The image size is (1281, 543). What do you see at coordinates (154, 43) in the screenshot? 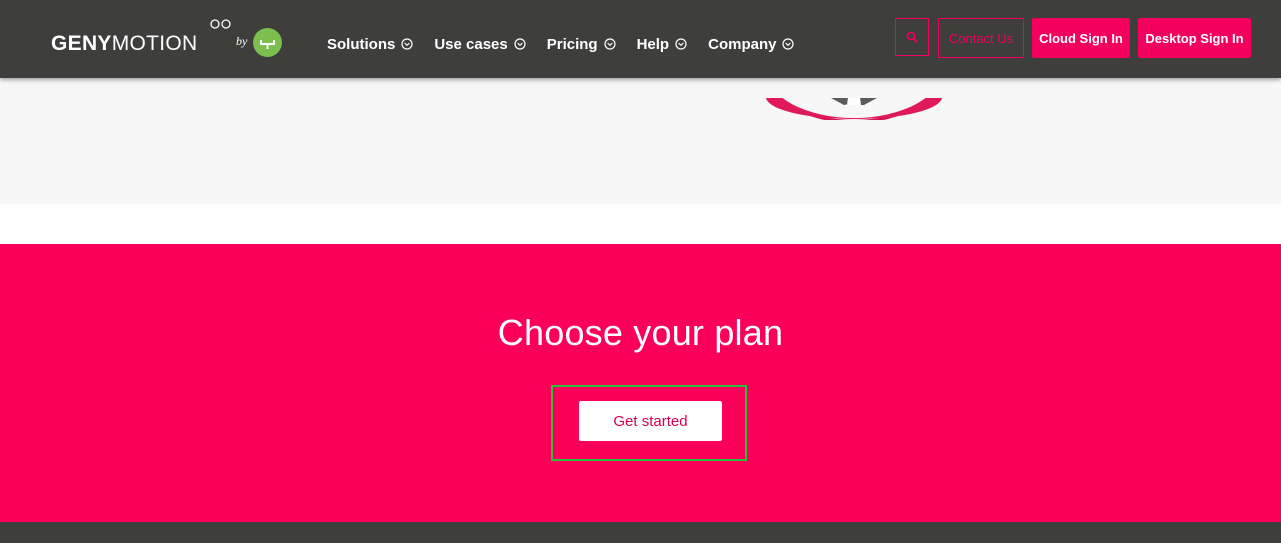
I see `logo-text-light: MOTION` at bounding box center [154, 43].